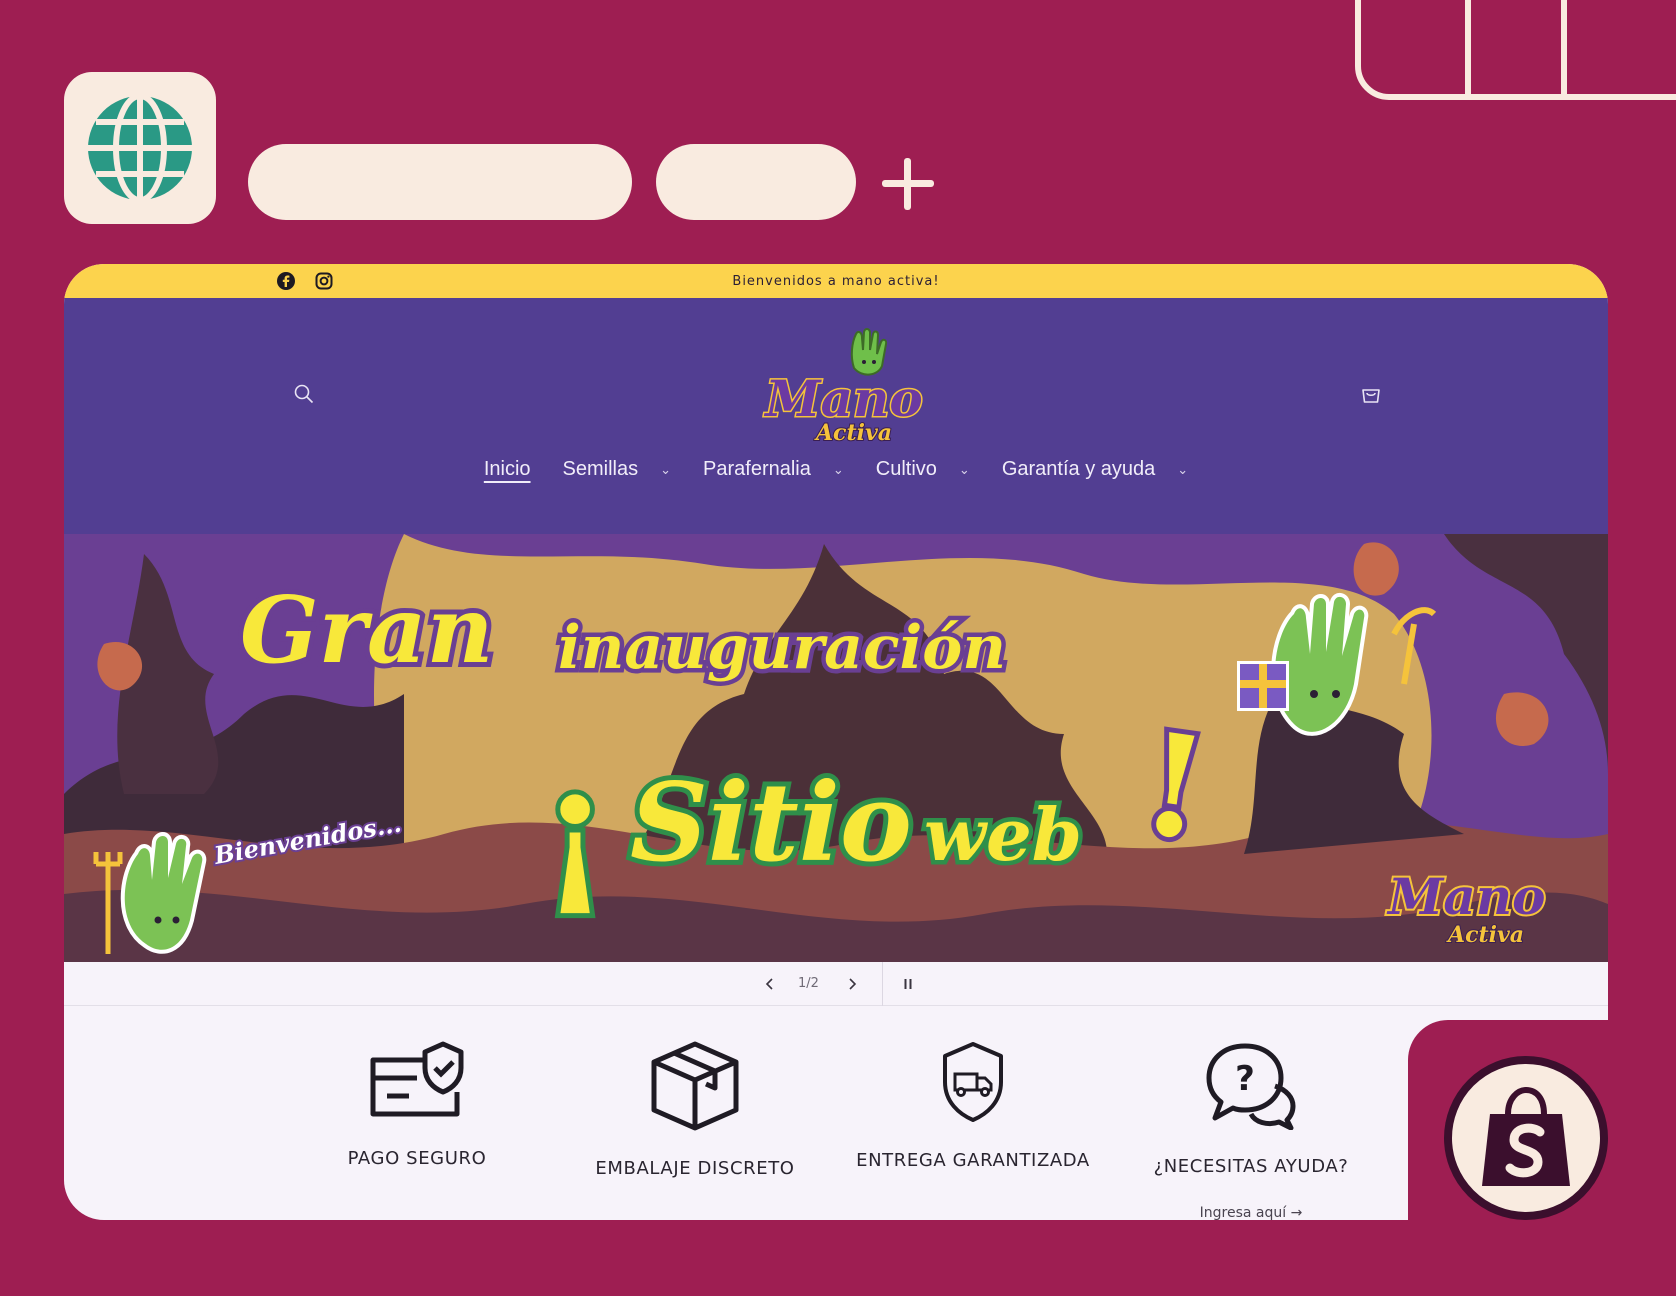 The image size is (1676, 1296). What do you see at coordinates (324, 281) in the screenshot?
I see `instagram-icon` at bounding box center [324, 281].